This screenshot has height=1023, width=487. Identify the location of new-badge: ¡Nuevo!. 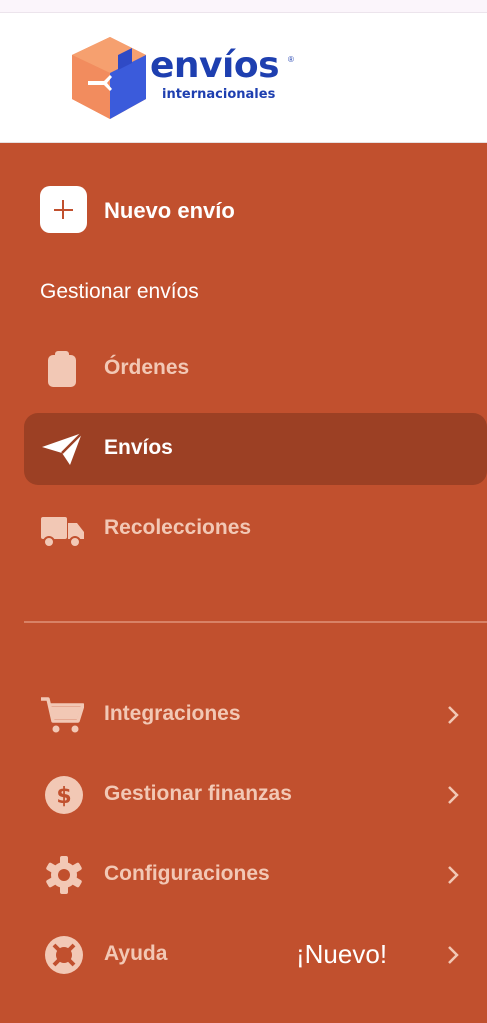
(342, 954).